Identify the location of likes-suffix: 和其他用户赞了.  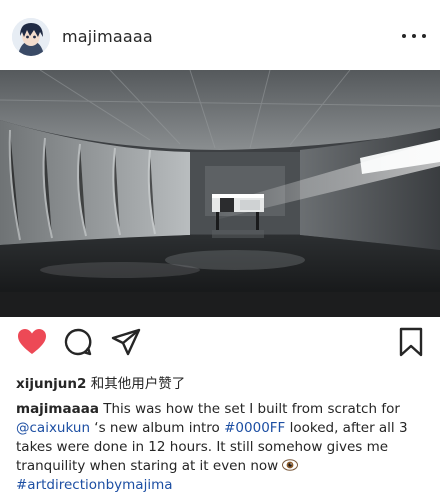
(136, 384).